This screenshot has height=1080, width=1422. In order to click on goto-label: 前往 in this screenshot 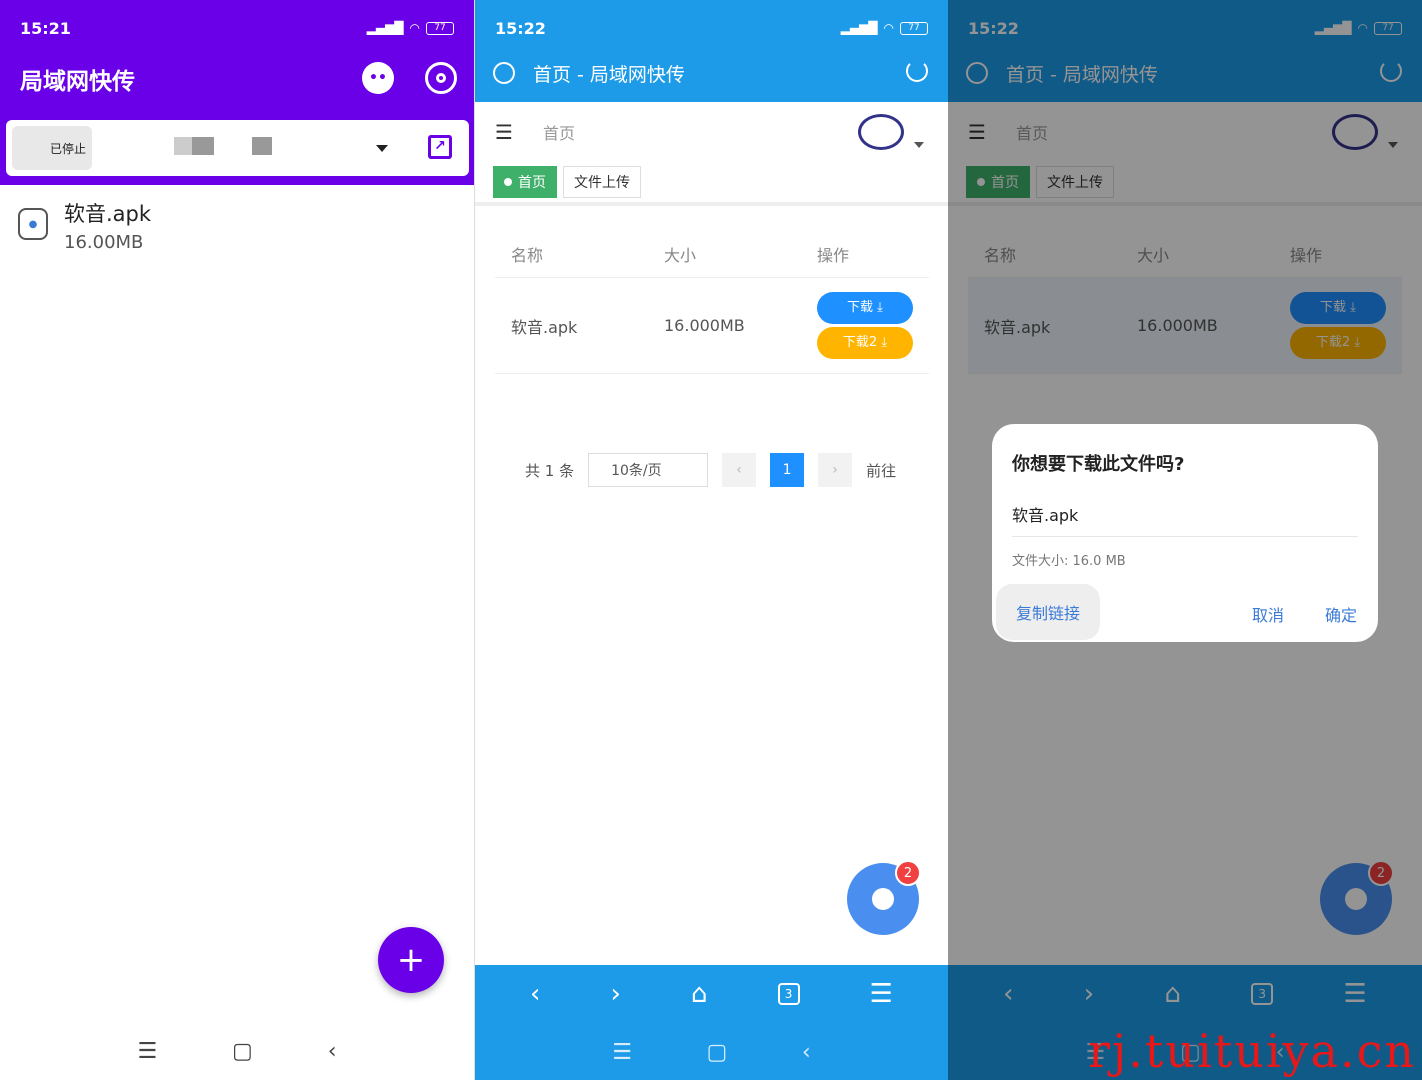, I will do `click(881, 470)`.